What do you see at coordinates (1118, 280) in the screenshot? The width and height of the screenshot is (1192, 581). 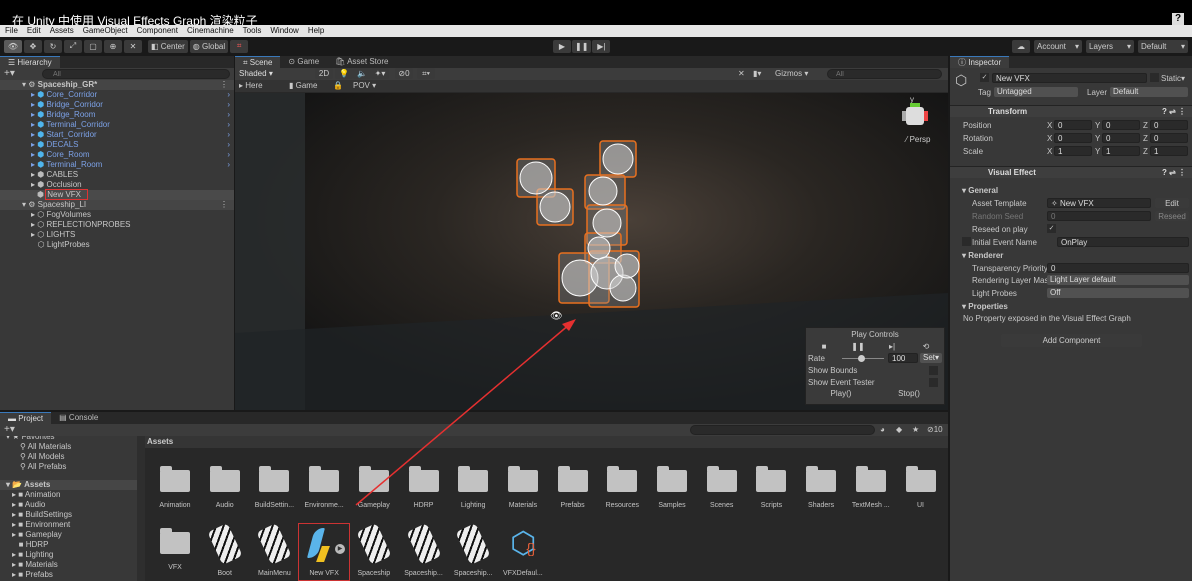 I see `rendering-layer-dropdown: Light Layer default` at bounding box center [1118, 280].